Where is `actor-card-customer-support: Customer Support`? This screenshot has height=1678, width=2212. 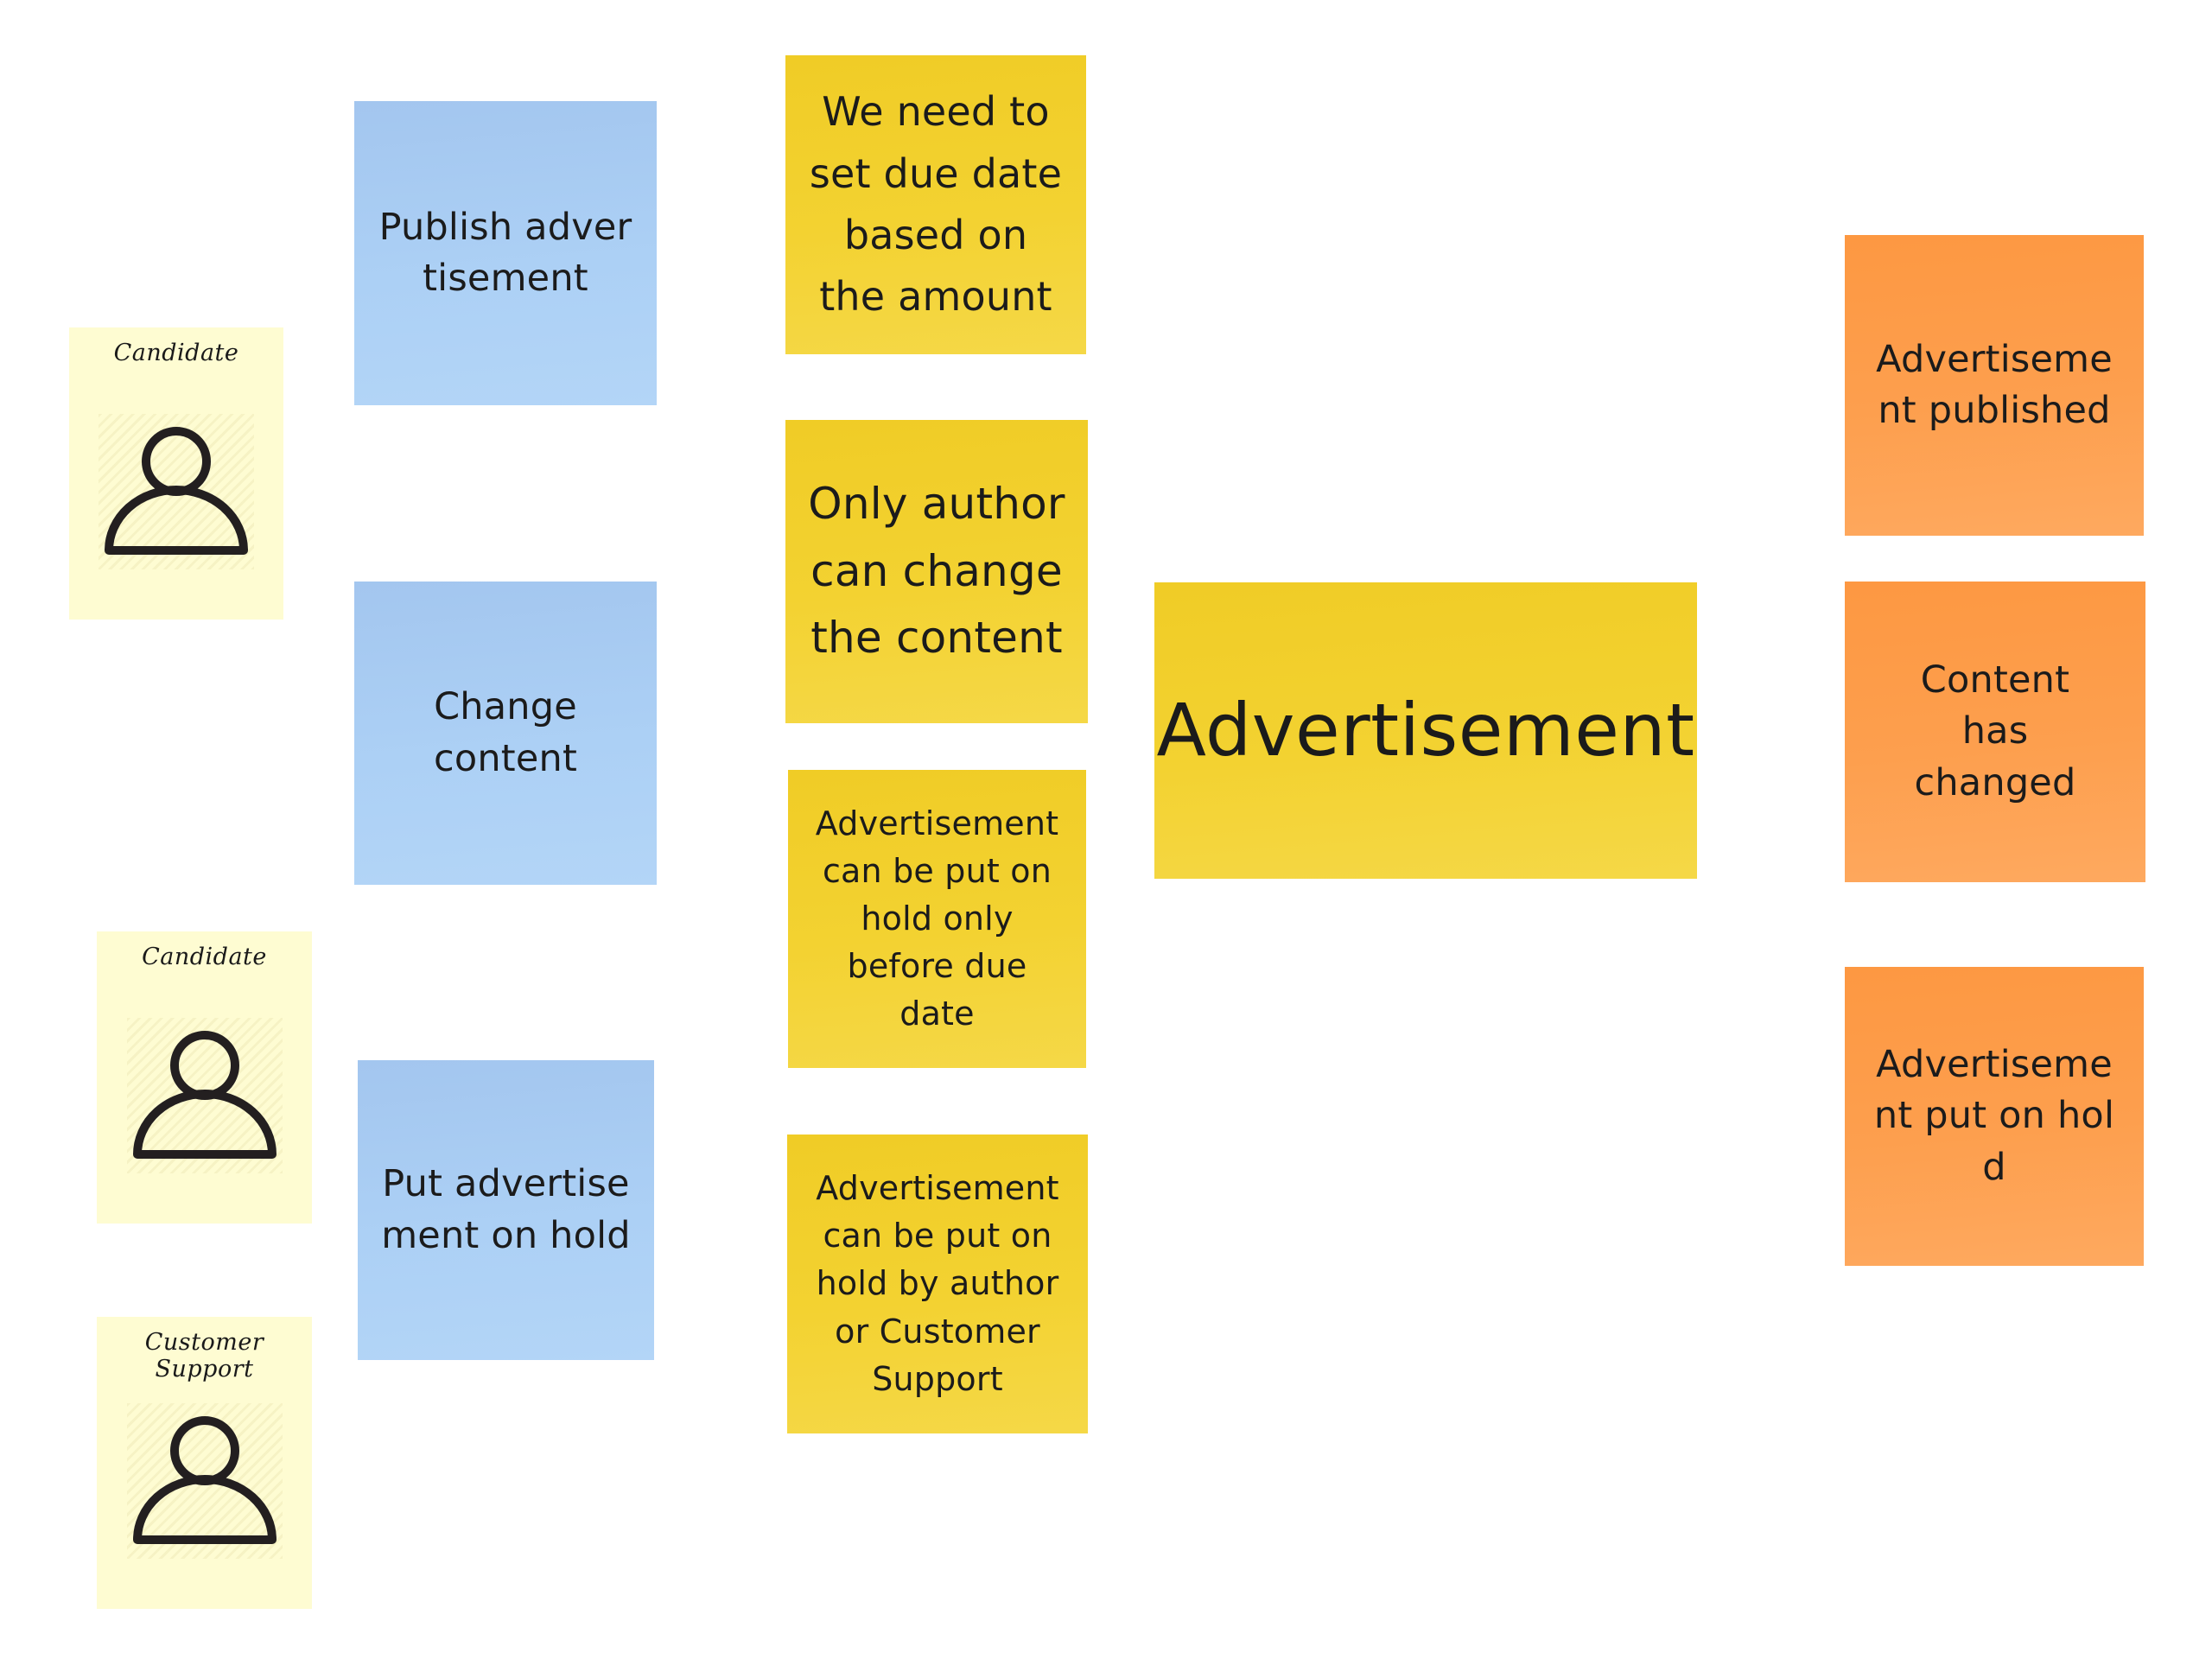 actor-card-customer-support: Customer Support is located at coordinates (204, 1463).